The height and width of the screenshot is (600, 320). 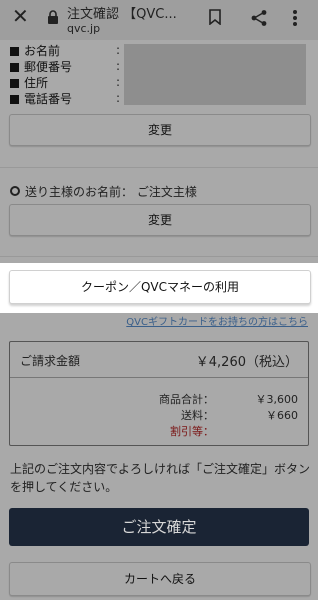 What do you see at coordinates (41, 67) in the screenshot?
I see `info-postal-label: 郵便番号` at bounding box center [41, 67].